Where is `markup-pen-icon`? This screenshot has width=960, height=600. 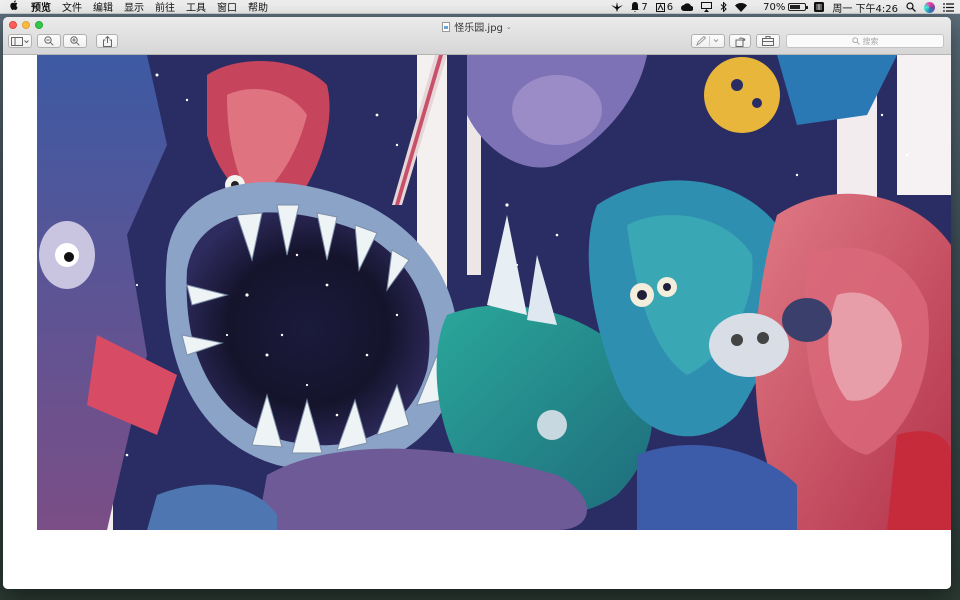 markup-pen-icon is located at coordinates (707, 41).